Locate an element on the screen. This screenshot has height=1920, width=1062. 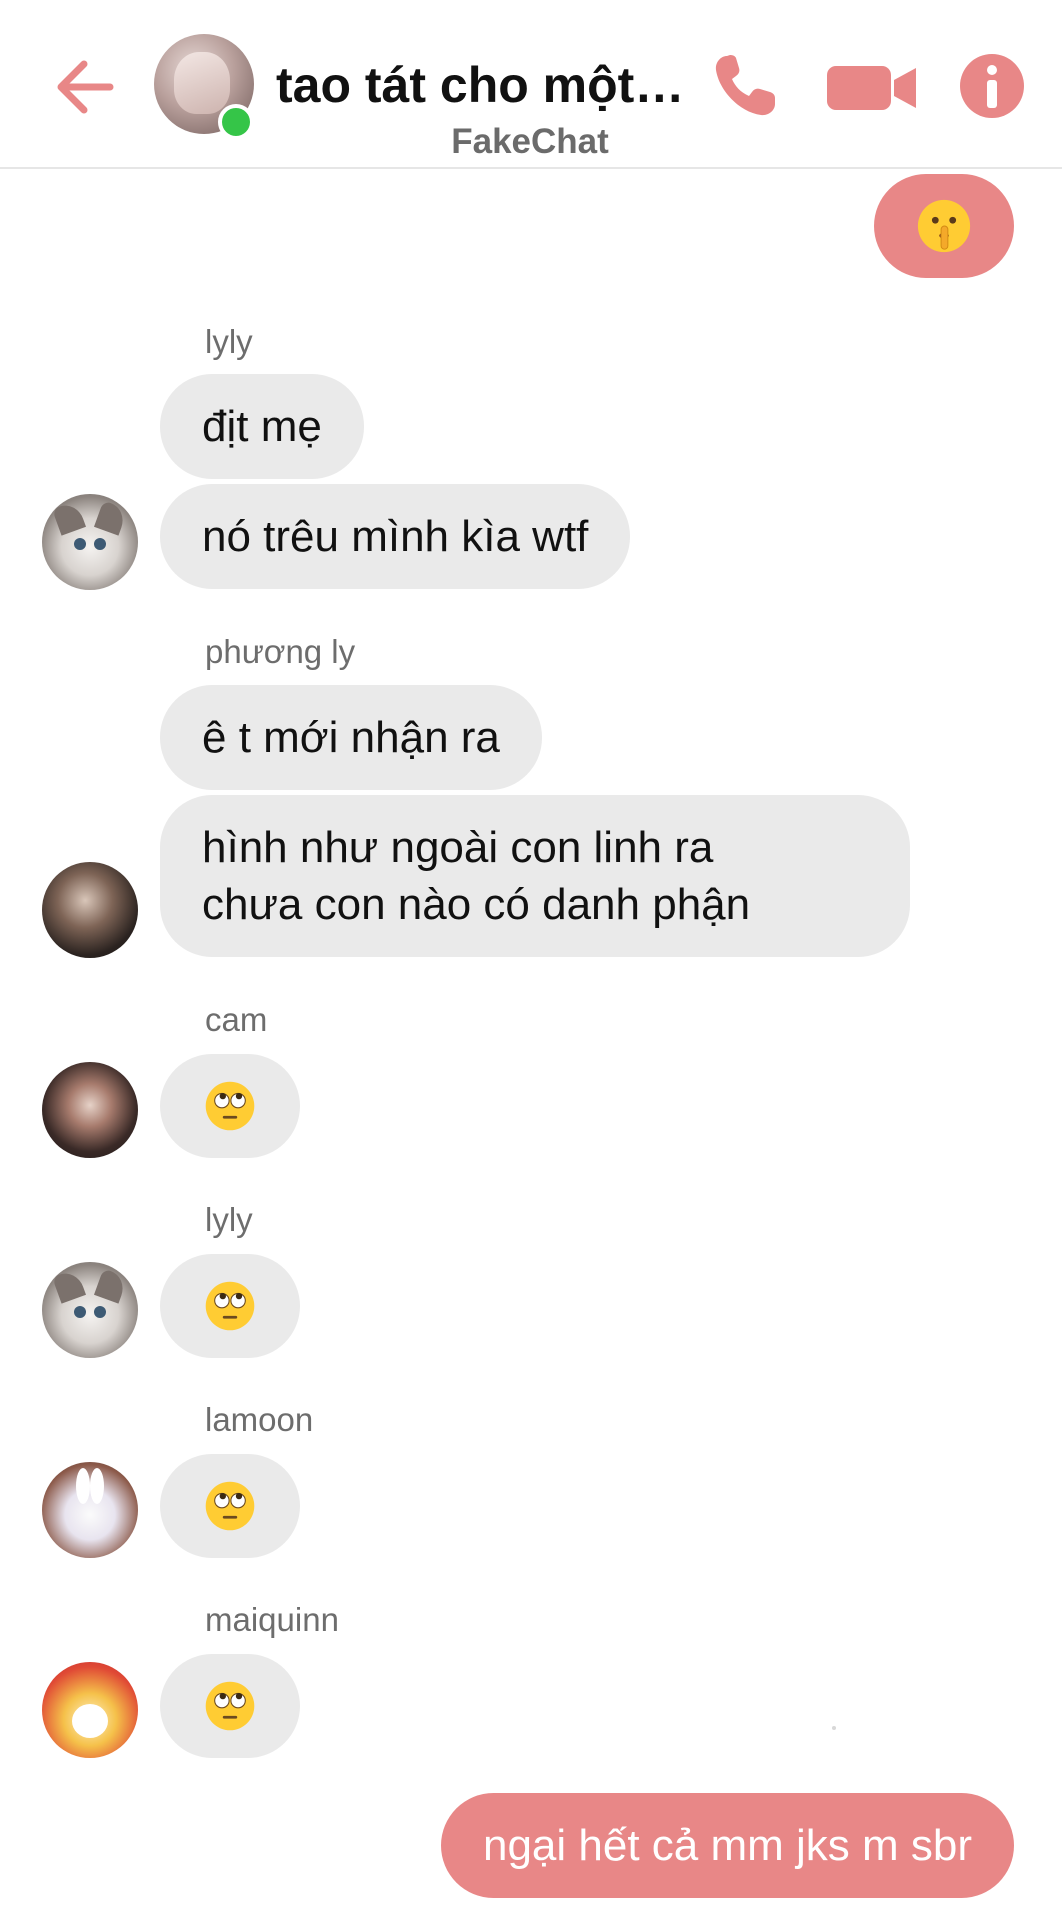
message-line: hình như ngoài con linh ra is located at coordinates (458, 847).